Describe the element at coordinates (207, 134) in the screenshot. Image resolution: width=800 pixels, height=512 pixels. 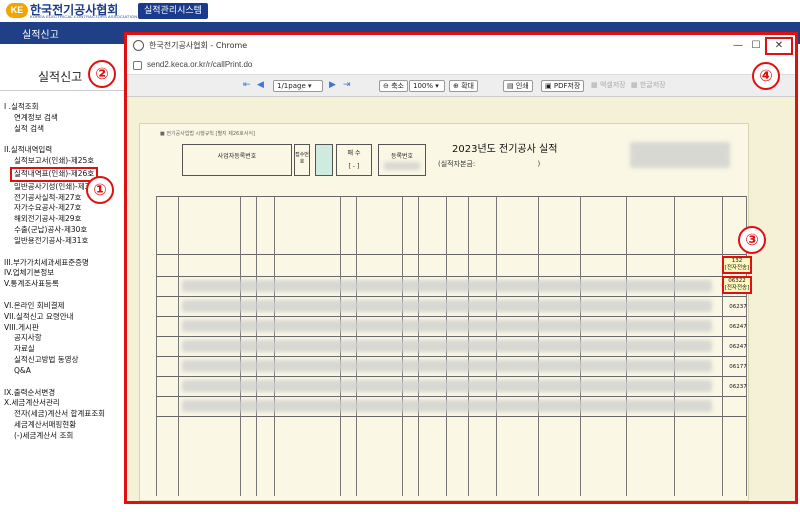
I see `form-reference: ■ 전기공사업법 시행규칙 [별지 제26호서식]` at that location.